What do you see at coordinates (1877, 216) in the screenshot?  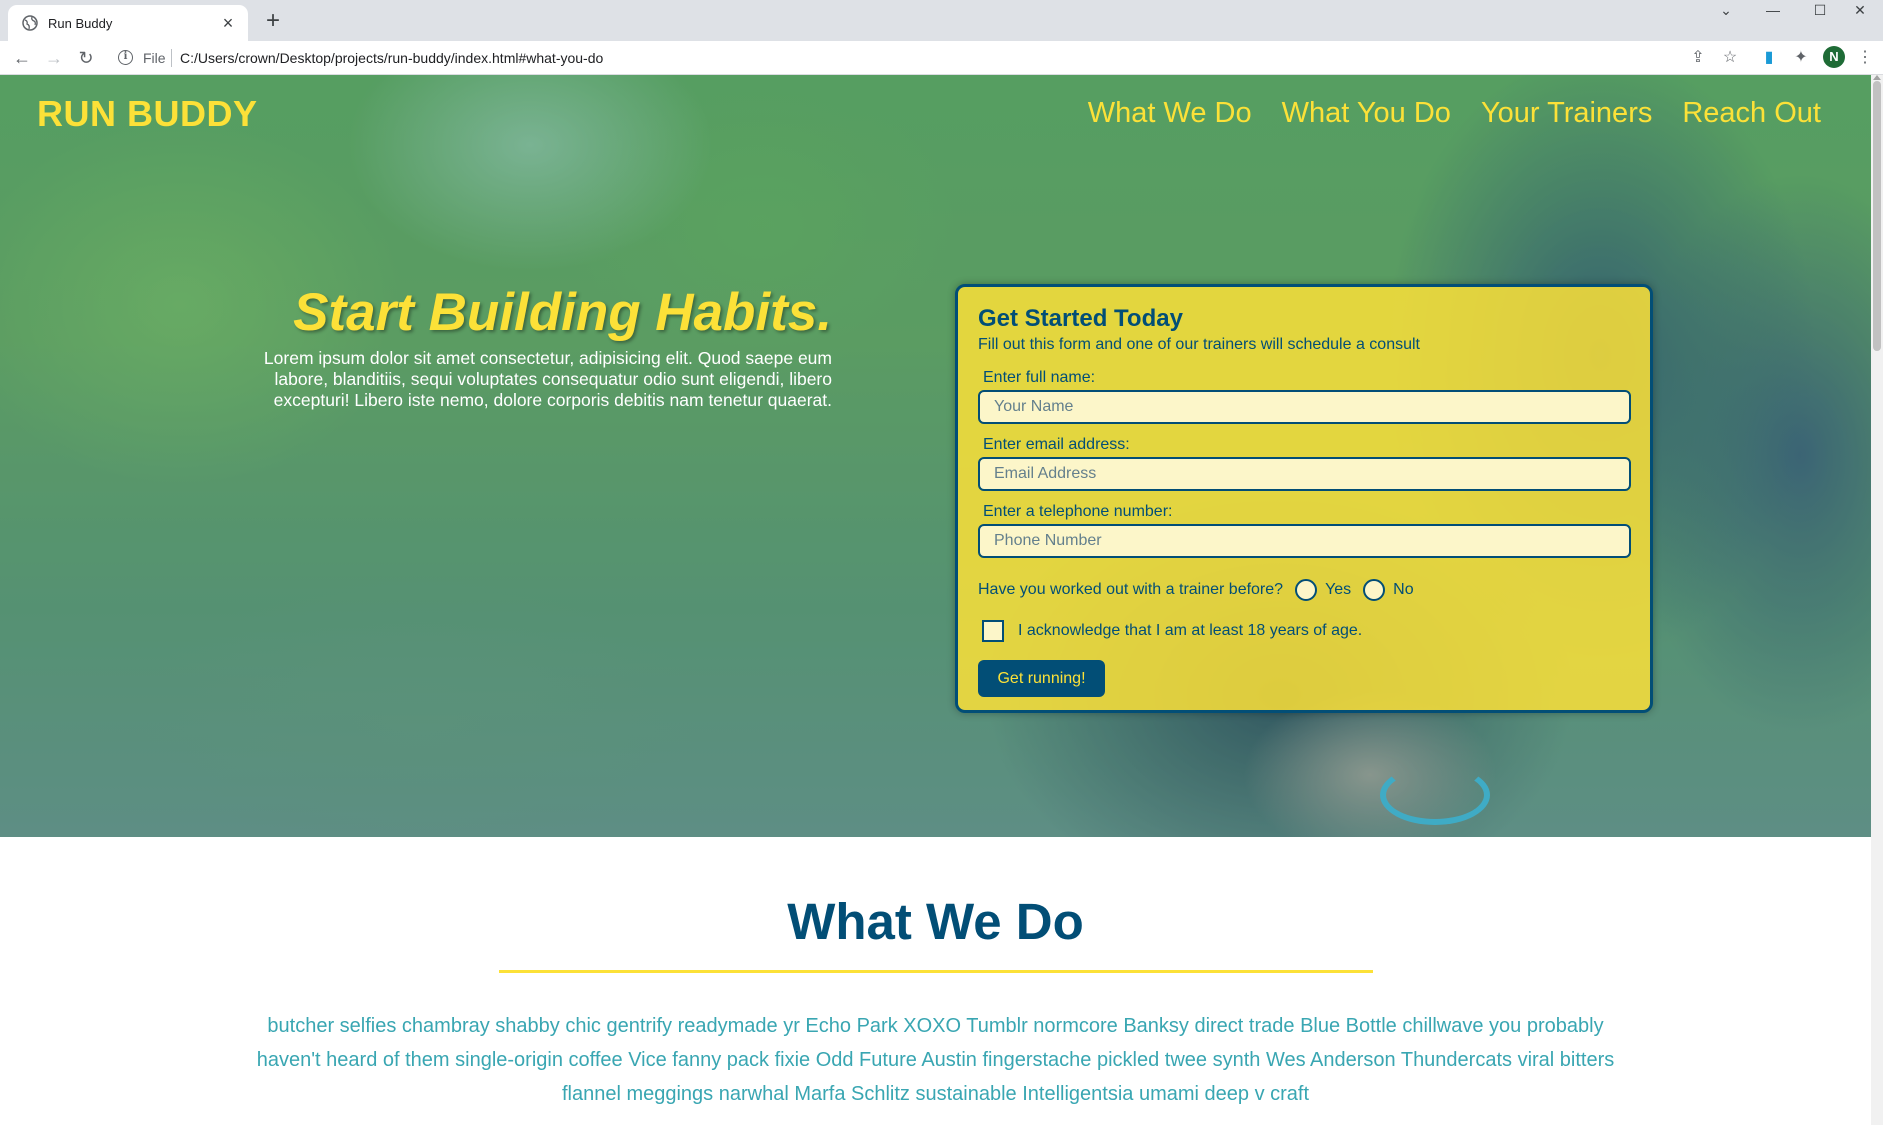 I see `scrollbar-thumb` at bounding box center [1877, 216].